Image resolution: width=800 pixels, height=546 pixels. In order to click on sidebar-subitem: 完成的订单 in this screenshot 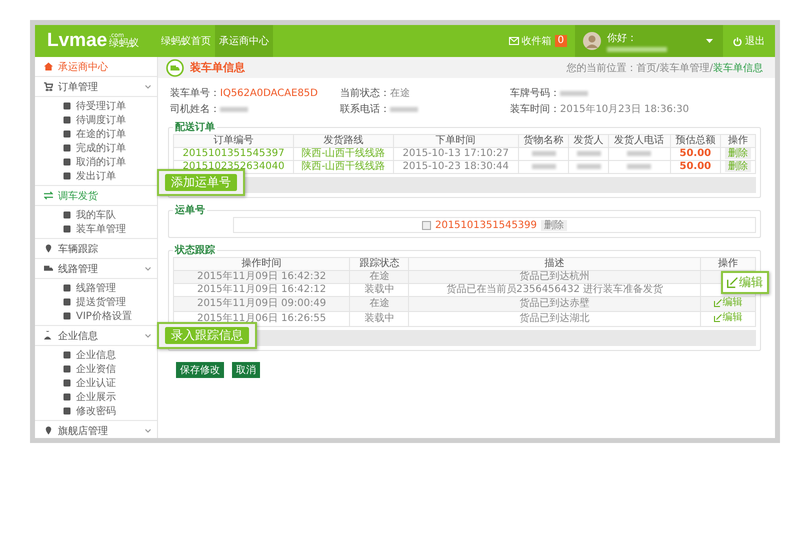, I will do `click(110, 148)`.